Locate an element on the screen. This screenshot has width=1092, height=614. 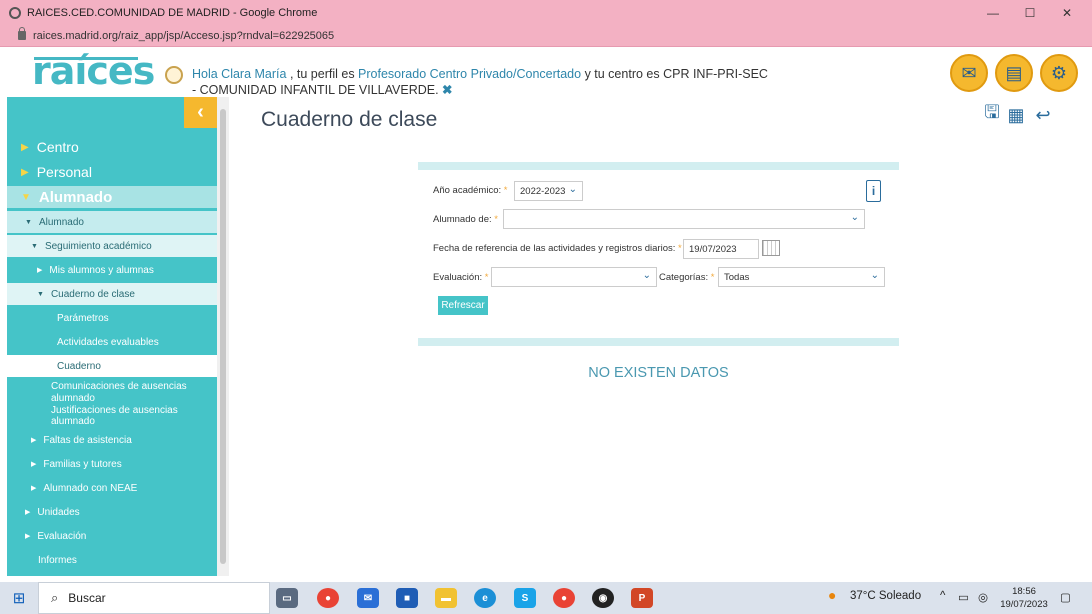
sidebar-item-evaluacion: ▶ Evaluación is located at coordinates (112, 536).